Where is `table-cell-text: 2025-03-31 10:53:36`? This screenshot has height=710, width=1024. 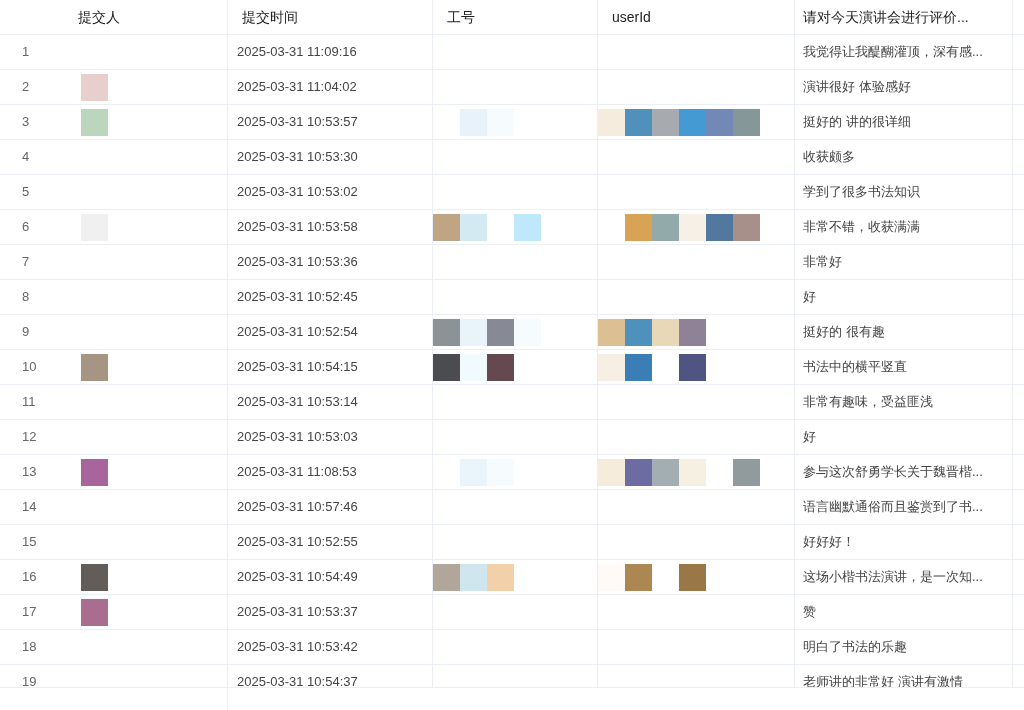
table-cell-text: 2025-03-31 10:53:36 is located at coordinates (297, 262).